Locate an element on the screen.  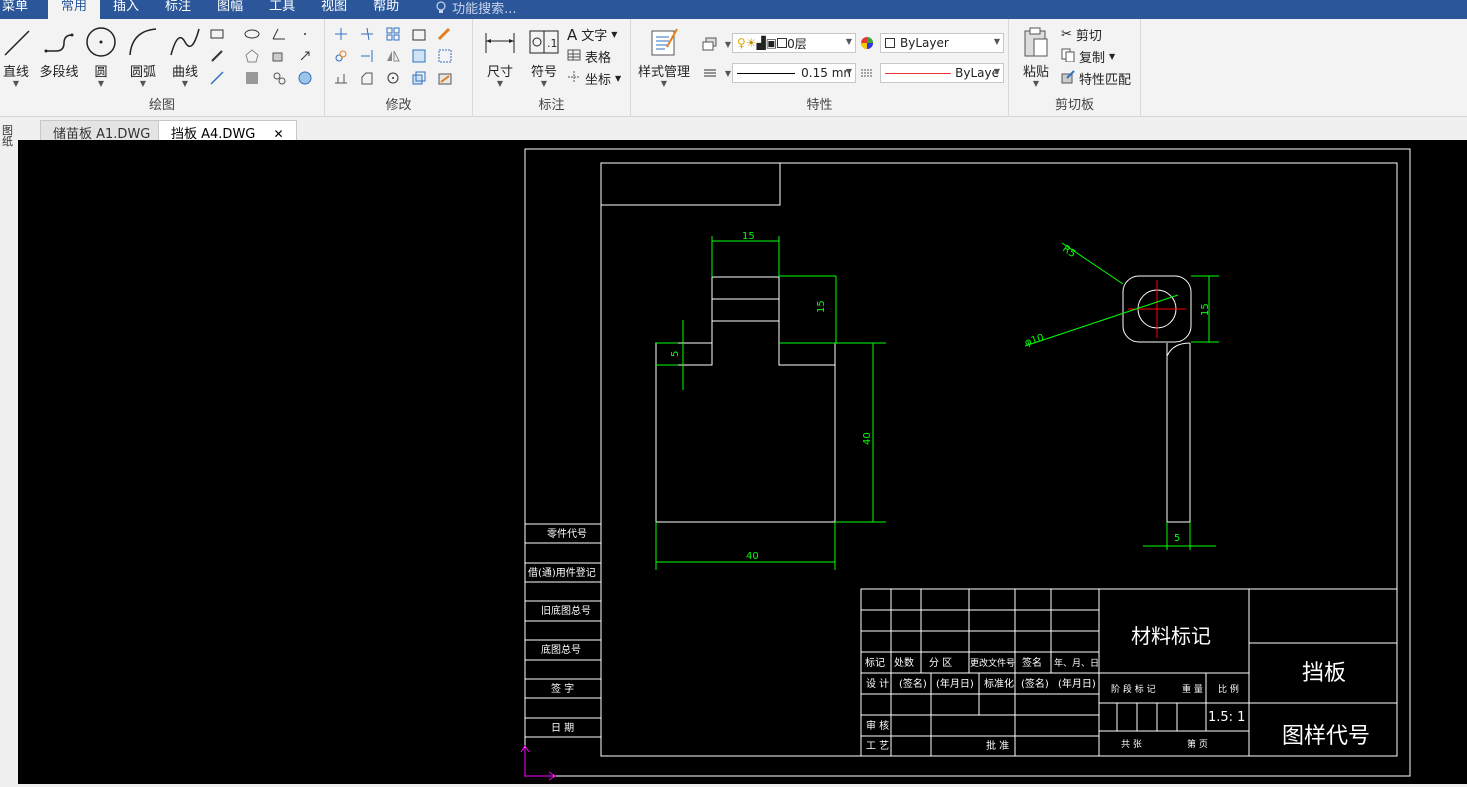
menu-item-help: 帮助 is located at coordinates (386, 9).